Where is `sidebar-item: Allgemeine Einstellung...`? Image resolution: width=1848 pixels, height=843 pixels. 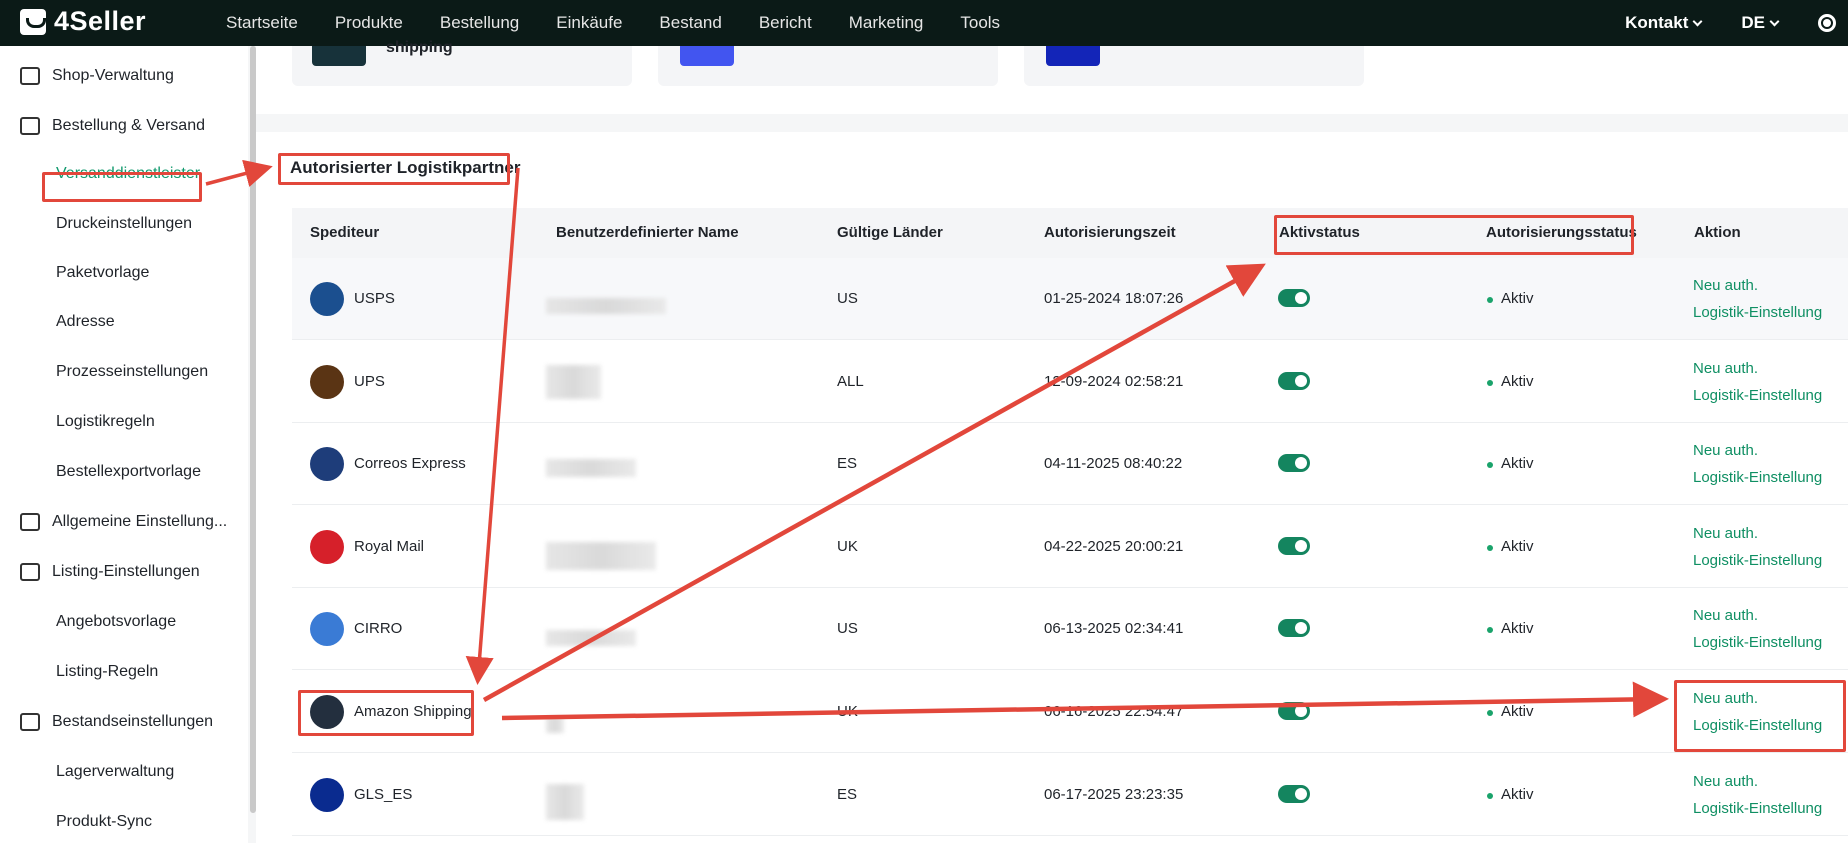 sidebar-item: Allgemeine Einstellung... is located at coordinates (123, 522).